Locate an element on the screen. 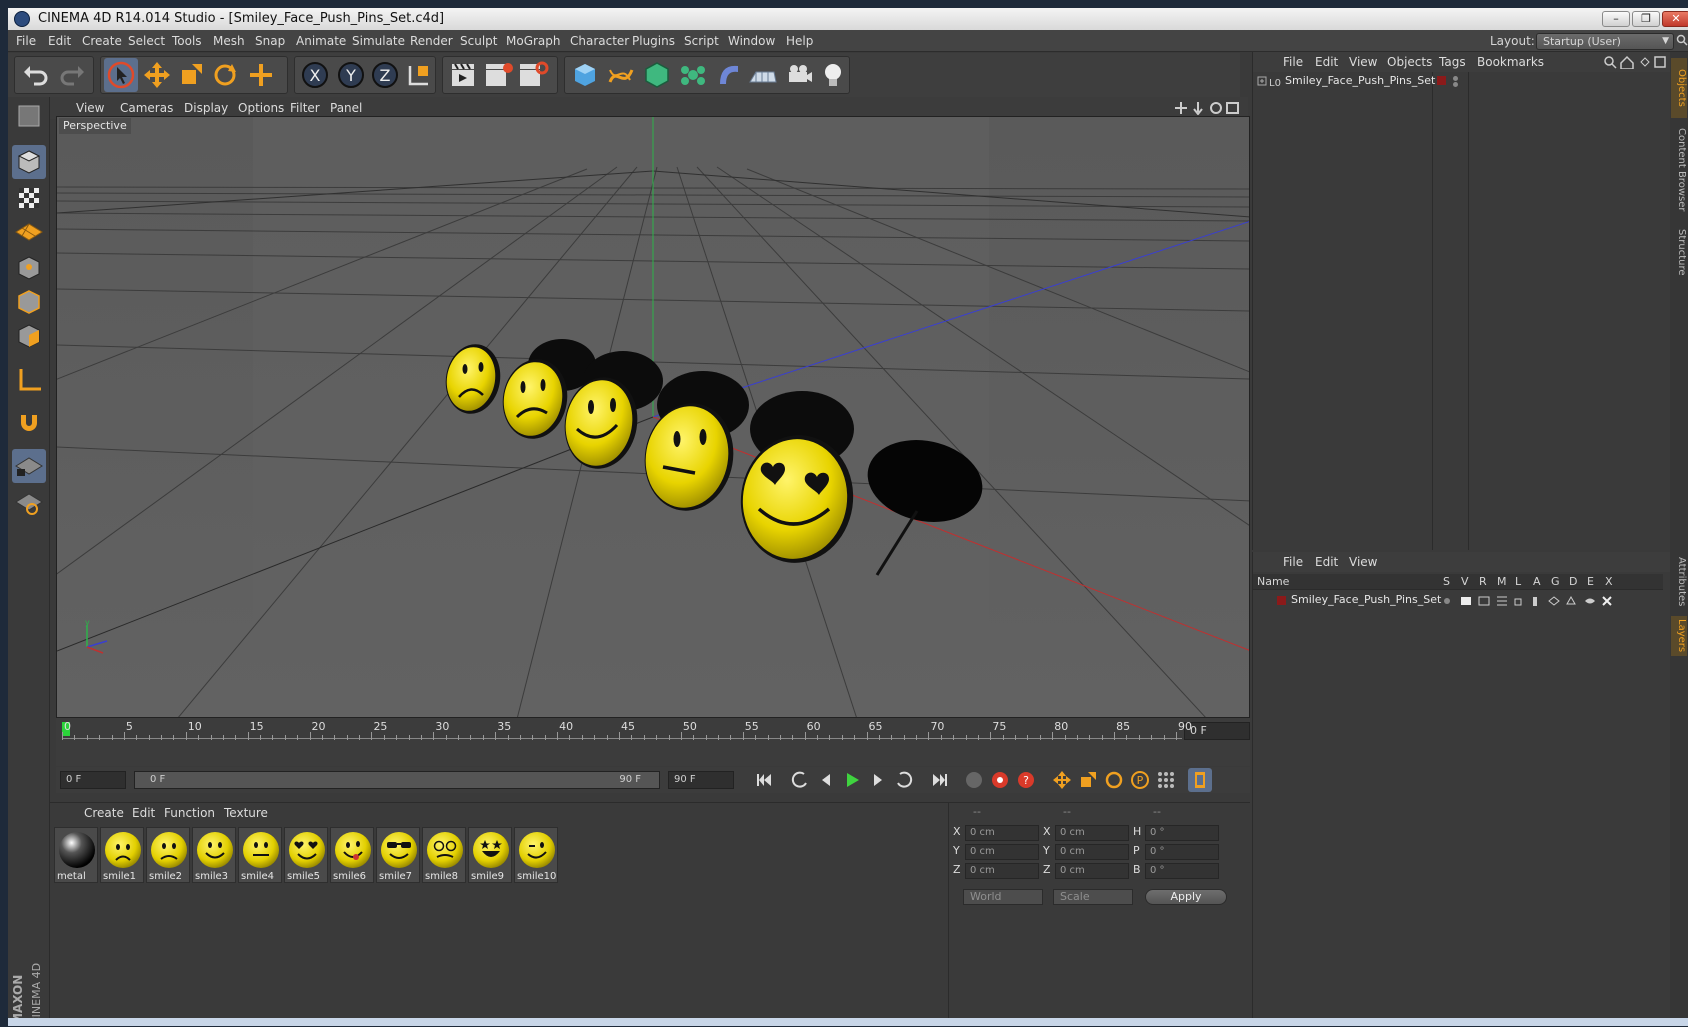 Image resolution: width=1688 pixels, height=1027 pixels. start-frame-field: 0 F is located at coordinates (93, 780).